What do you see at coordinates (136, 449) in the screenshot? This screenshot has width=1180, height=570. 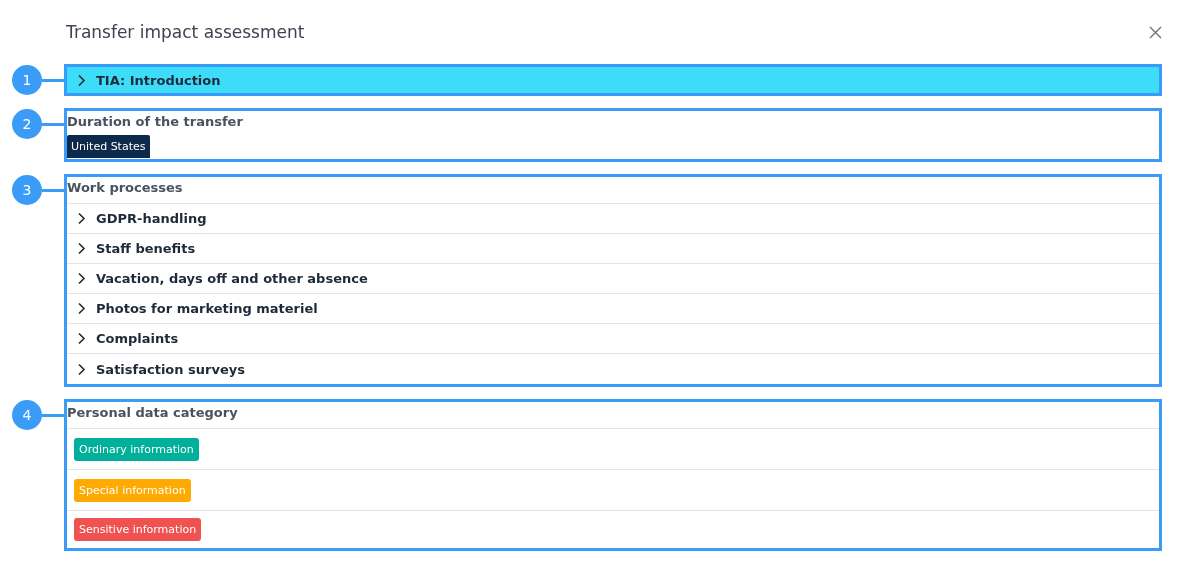 I see `category-tag: Ordinary information` at bounding box center [136, 449].